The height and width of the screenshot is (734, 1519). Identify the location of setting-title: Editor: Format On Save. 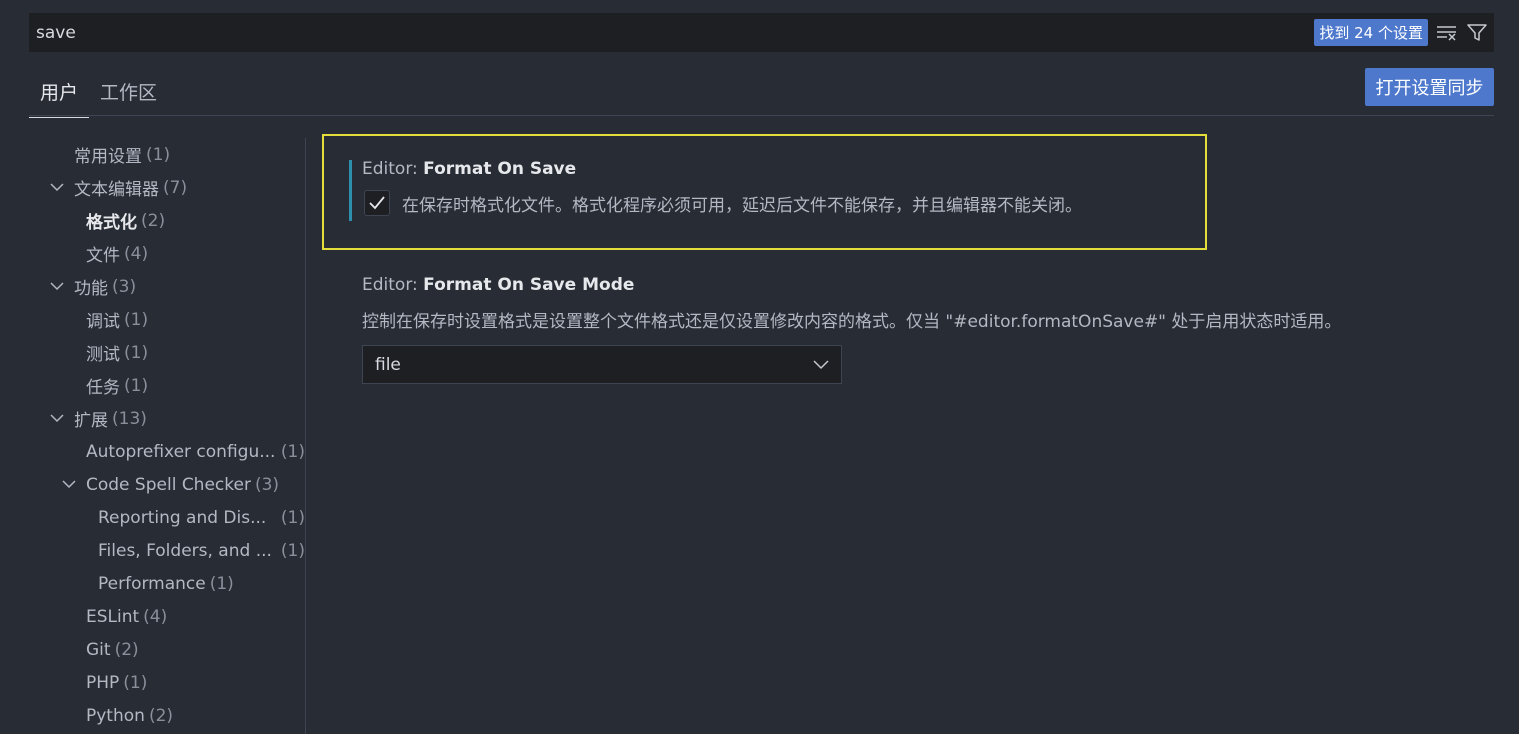
(469, 169).